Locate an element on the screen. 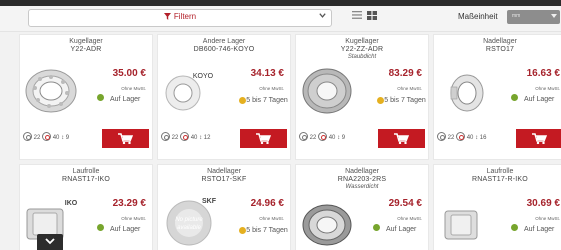  product-model: Y22-ZZ-ADR is located at coordinates (362, 50).